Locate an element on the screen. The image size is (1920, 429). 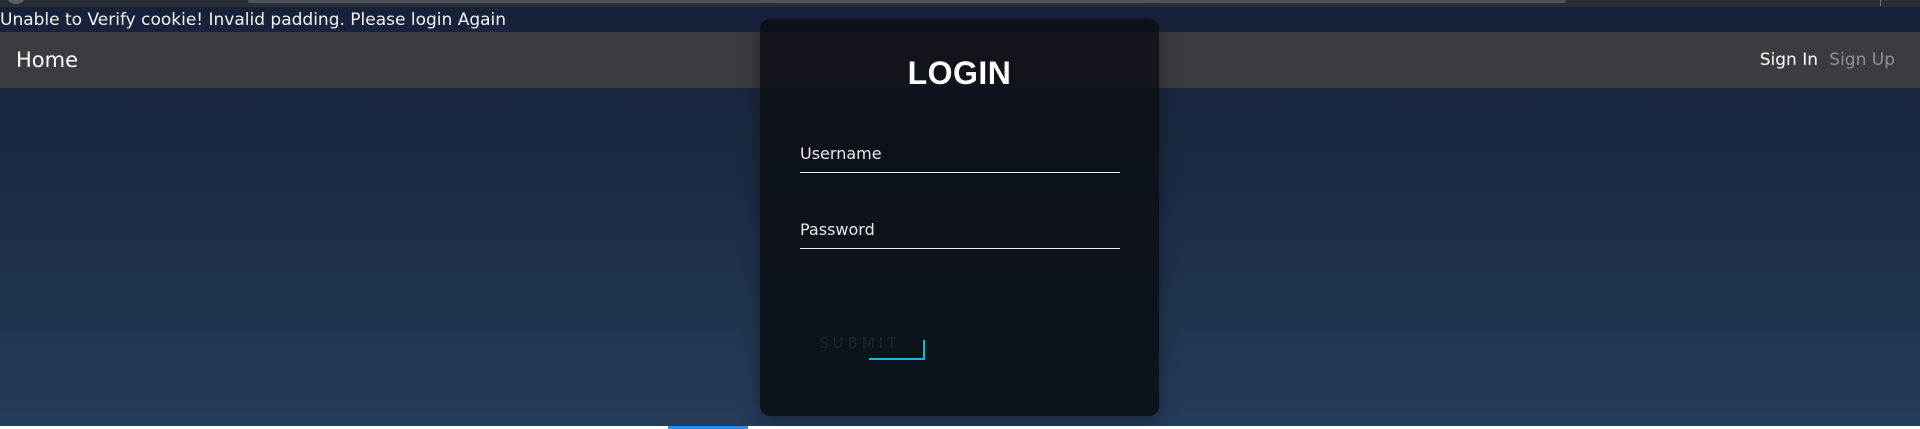
password-field-wrapper is located at coordinates (960, 227).